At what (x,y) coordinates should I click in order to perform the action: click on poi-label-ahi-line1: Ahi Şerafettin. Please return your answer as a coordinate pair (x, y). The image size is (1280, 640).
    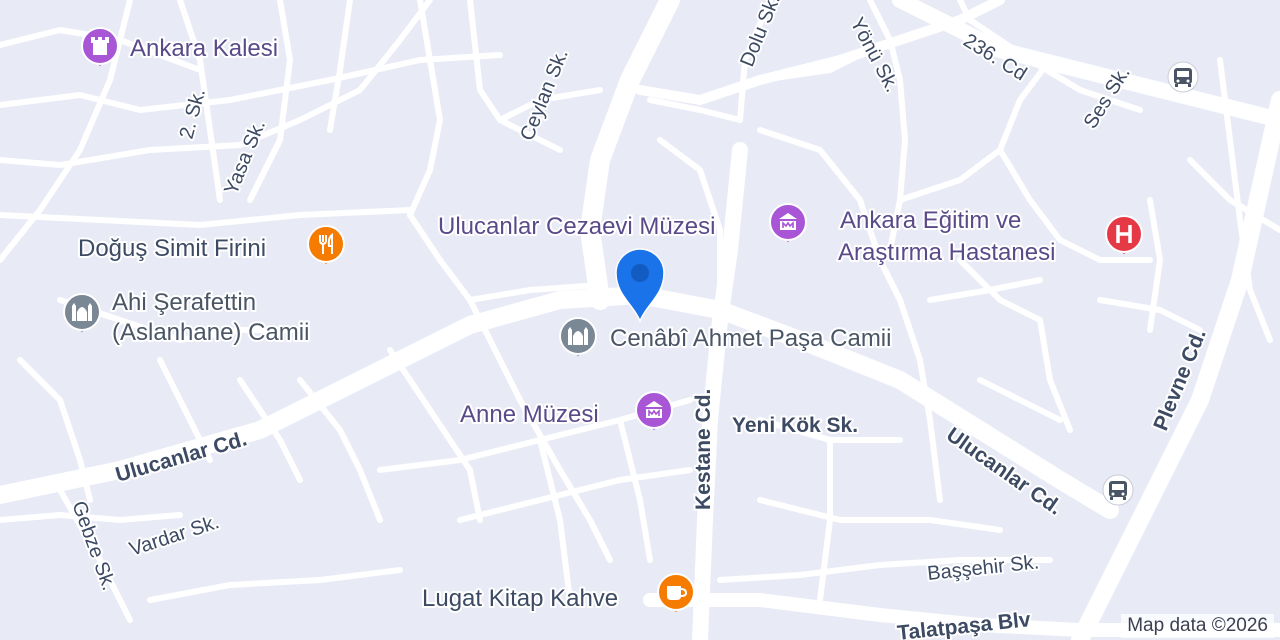
    Looking at the image, I should click on (184, 302).